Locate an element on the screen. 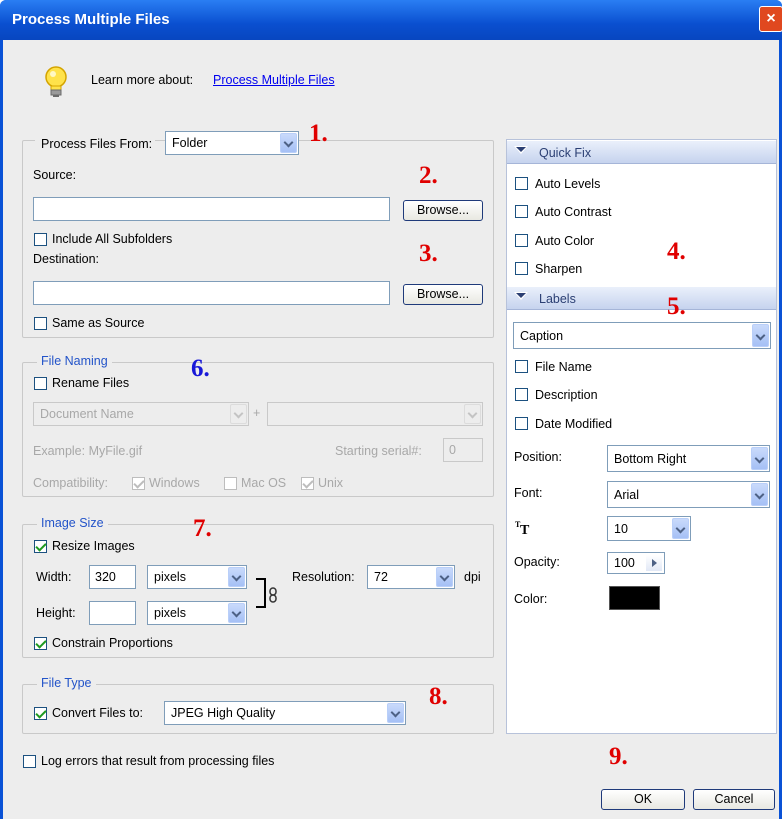 The width and height of the screenshot is (782, 819). window-title: Process Multiple Files is located at coordinates (91, 19).